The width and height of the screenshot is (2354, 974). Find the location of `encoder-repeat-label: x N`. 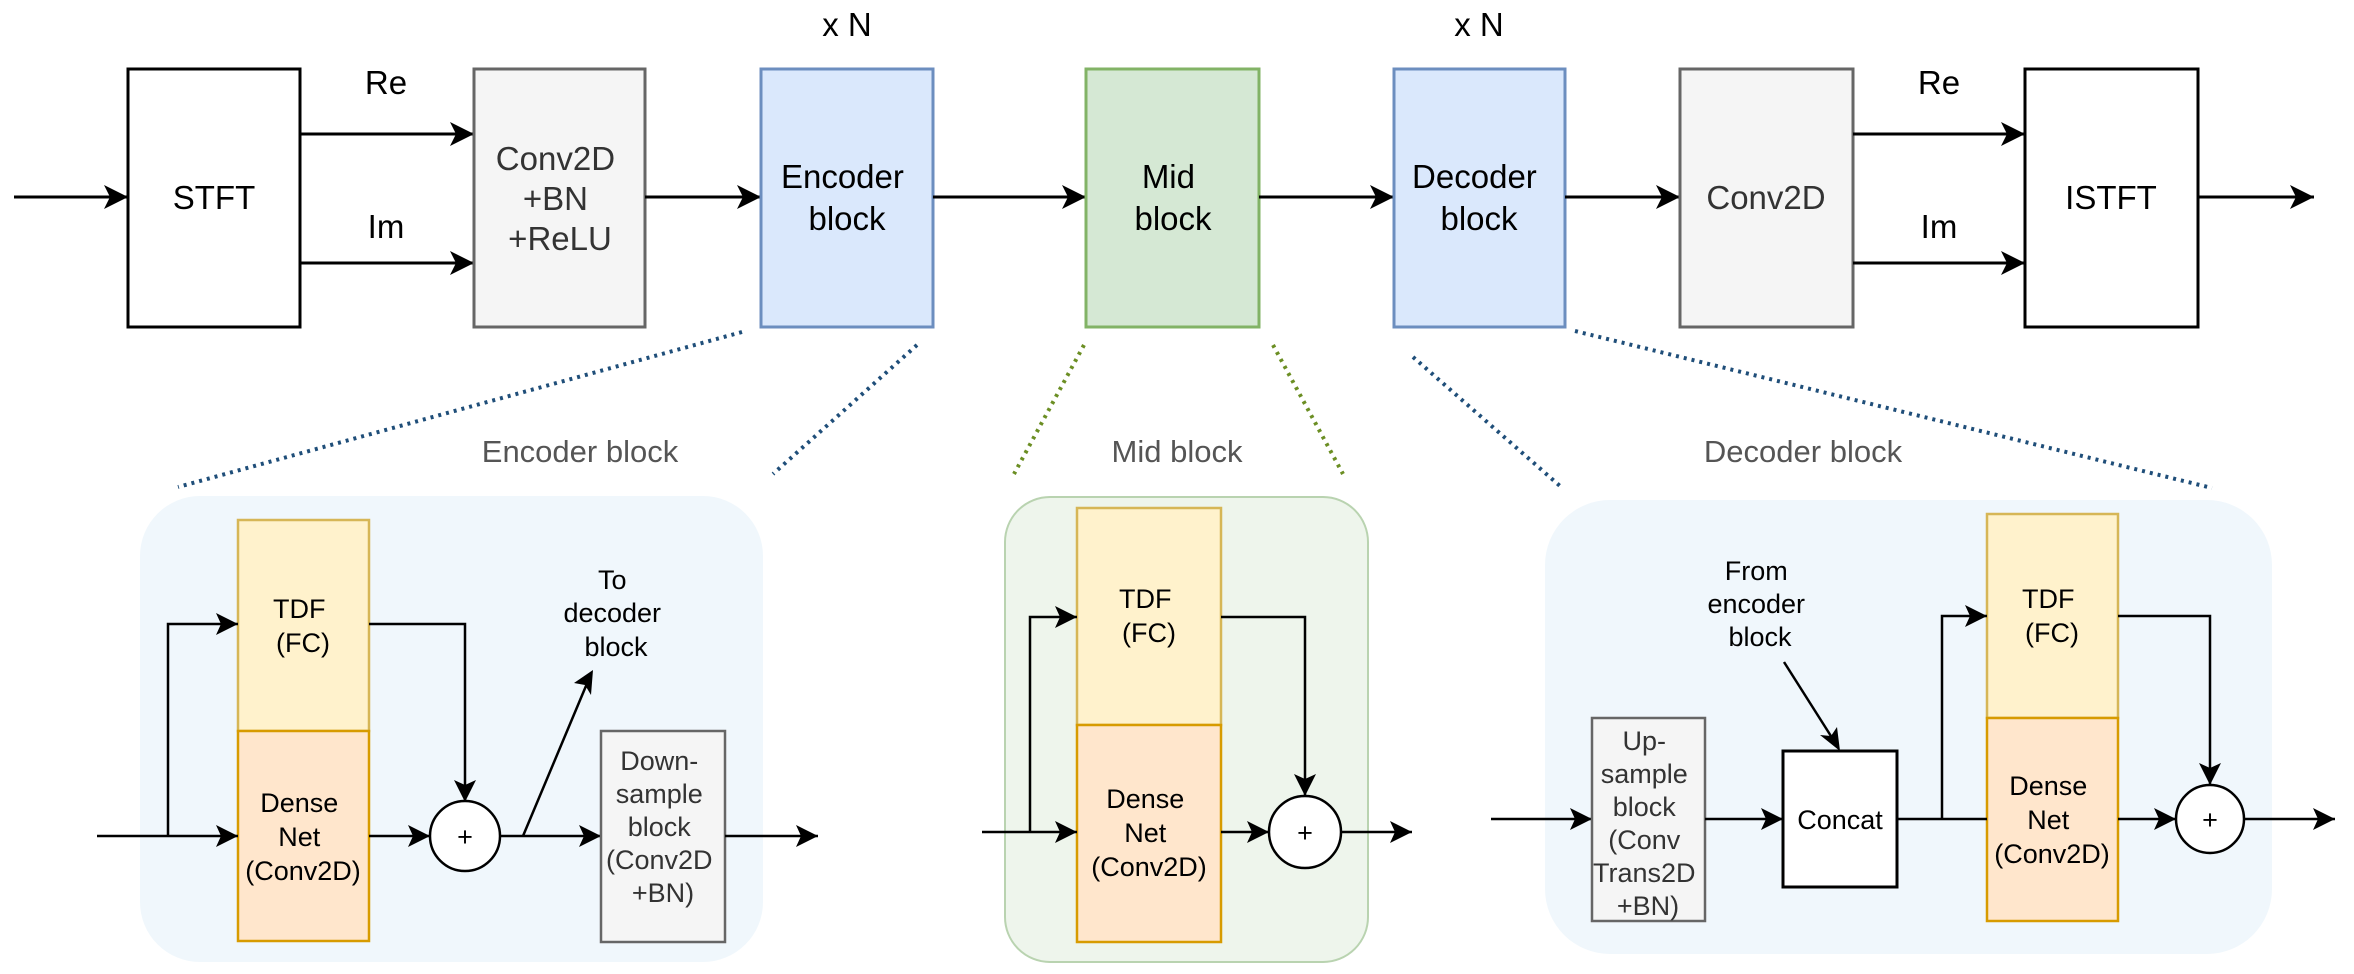

encoder-repeat-label: x N is located at coordinates (847, 24).